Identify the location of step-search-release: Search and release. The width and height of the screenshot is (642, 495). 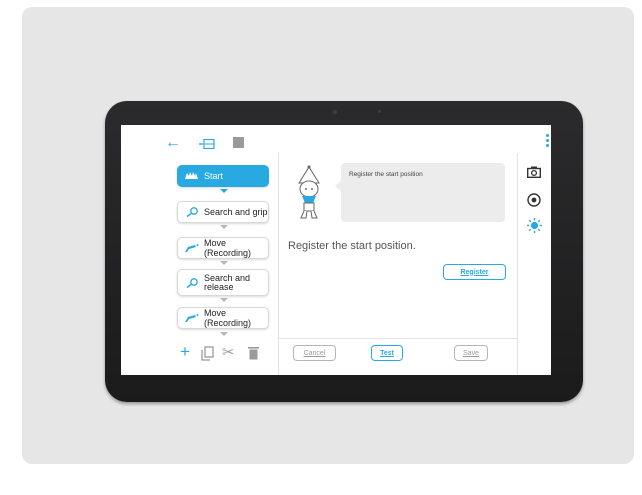
(223, 282).